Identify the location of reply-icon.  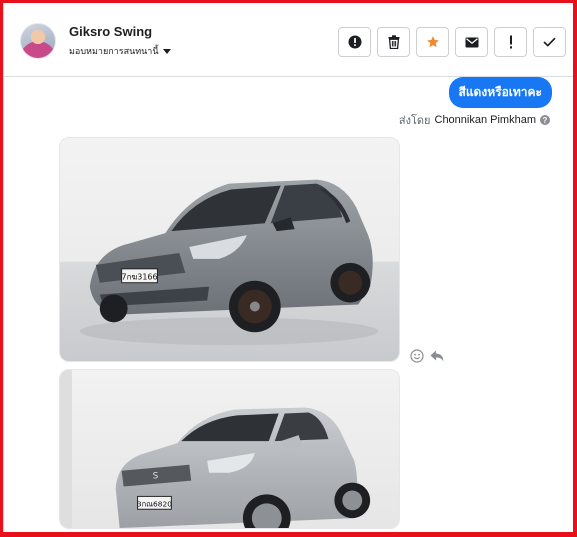
(437, 356).